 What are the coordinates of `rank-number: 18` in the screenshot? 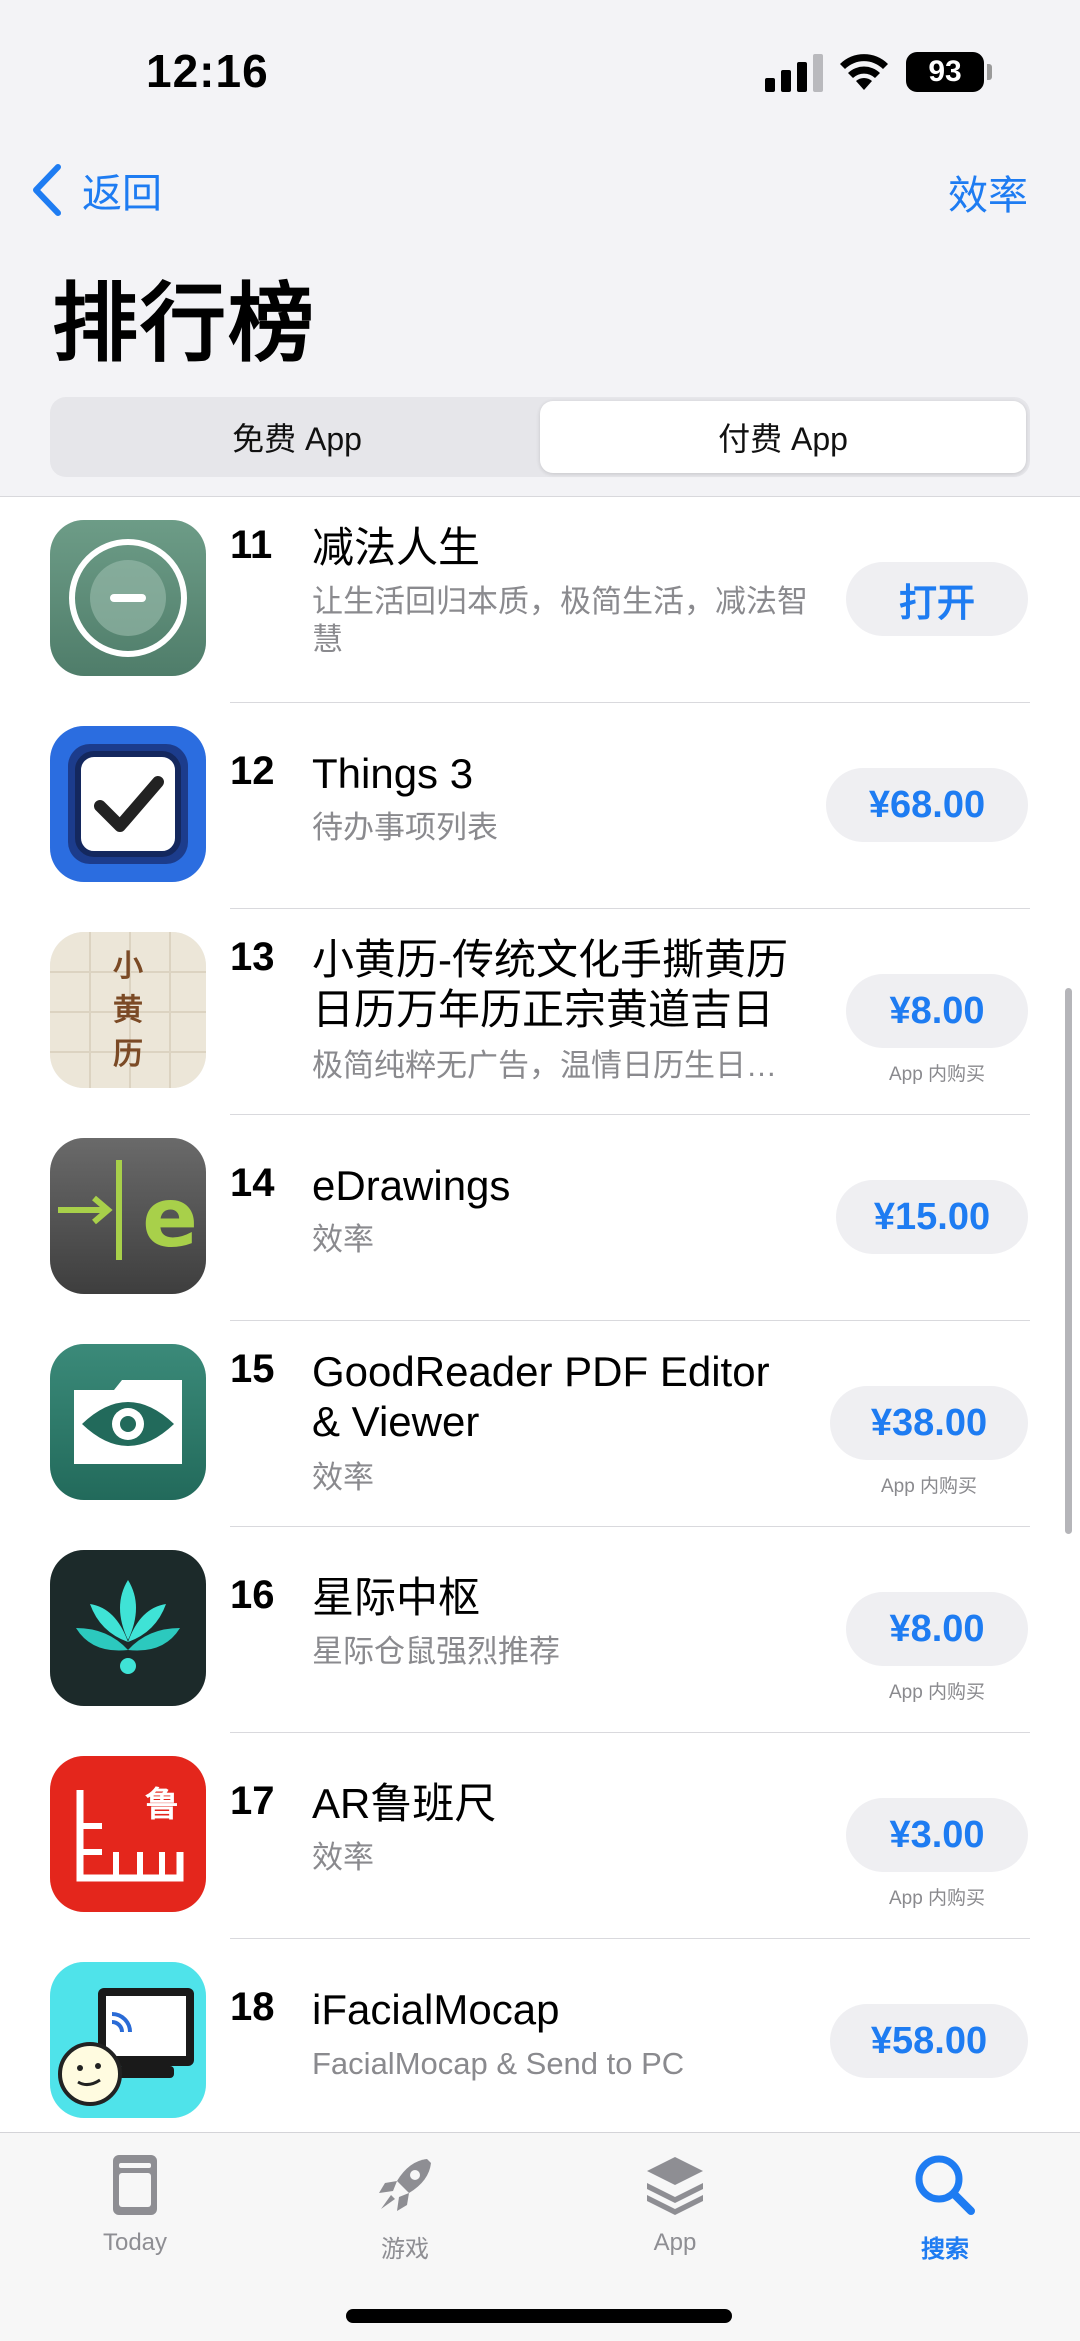 It's located at (252, 2007).